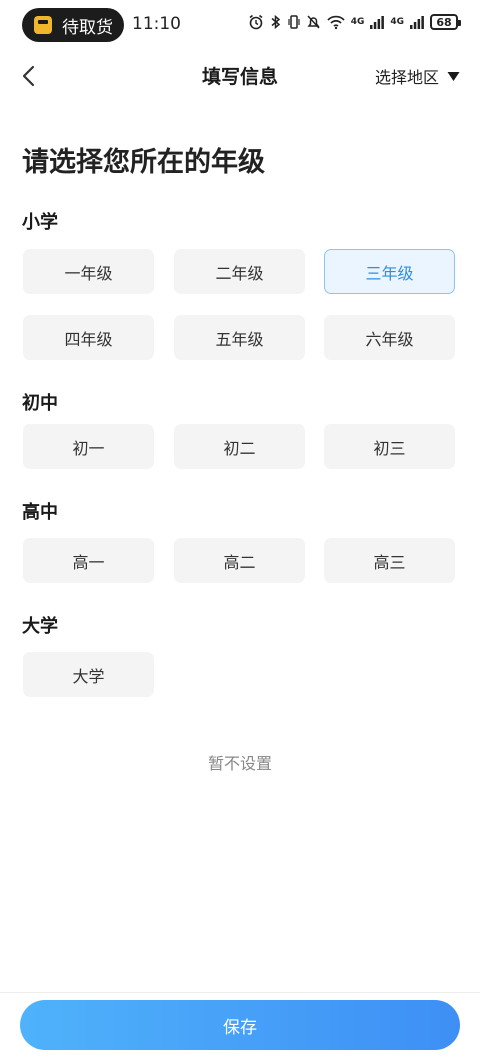 The height and width of the screenshot is (1058, 480). What do you see at coordinates (240, 762) in the screenshot?
I see `skip-setting-link: 暂不设置` at bounding box center [240, 762].